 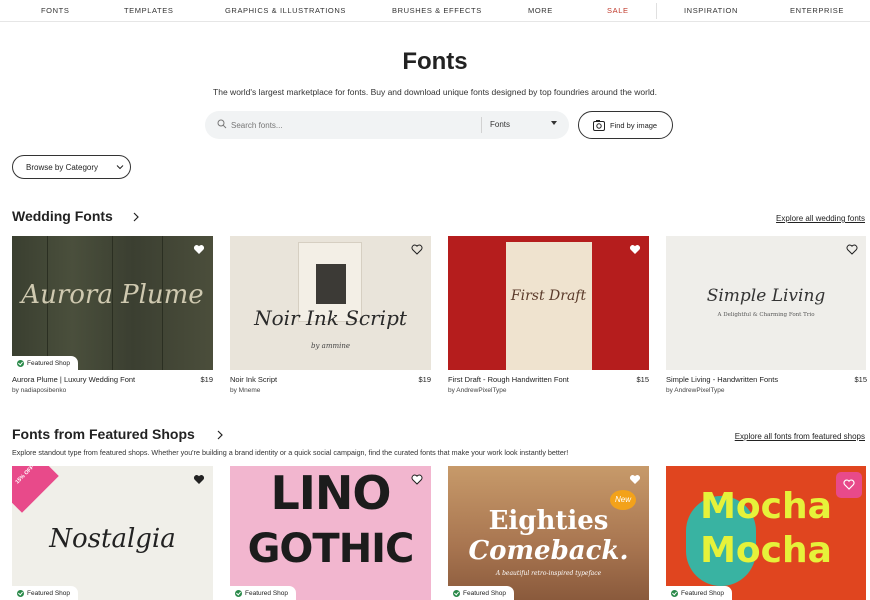 I want to click on font-thumbnail: LINO GOTHIC Featured Shop, so click(x=330, y=533).